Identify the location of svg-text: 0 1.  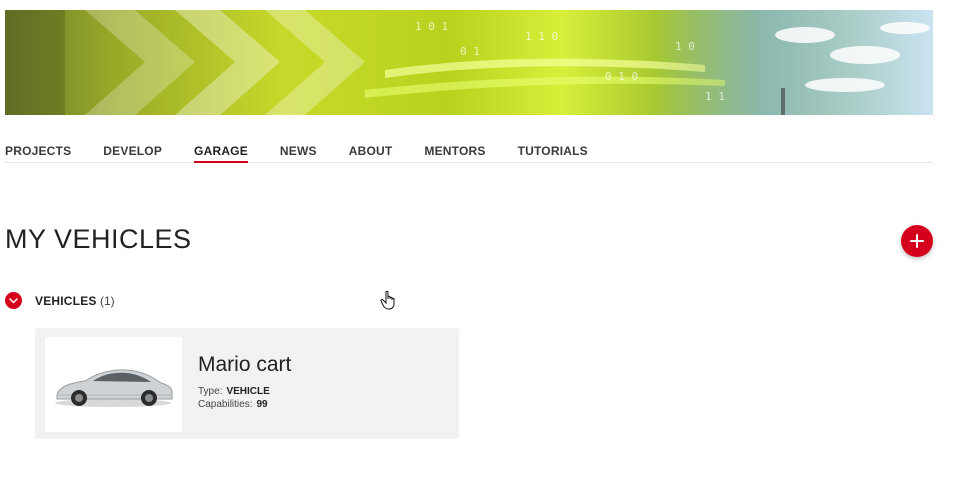
(470, 51).